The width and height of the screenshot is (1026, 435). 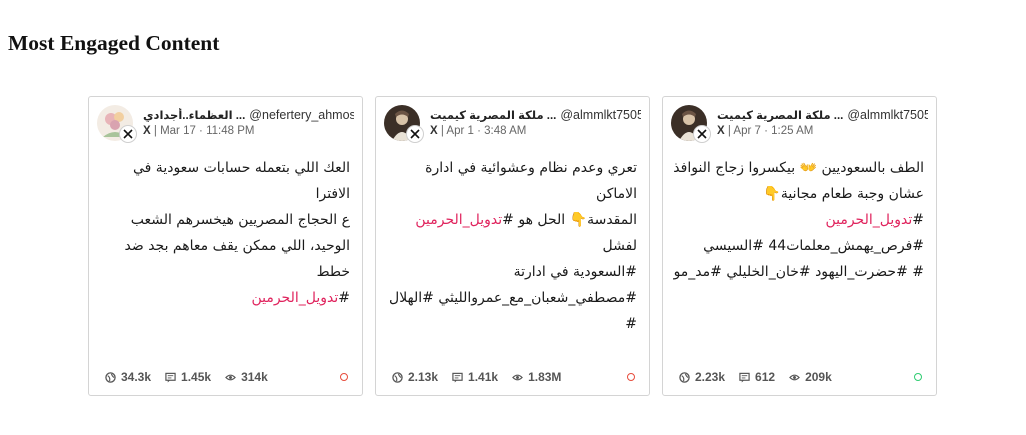 I want to click on post-text-line: الطف بالسعوديين 👐 بيكسروا زجاج النوافذ, so click(x=798, y=168).